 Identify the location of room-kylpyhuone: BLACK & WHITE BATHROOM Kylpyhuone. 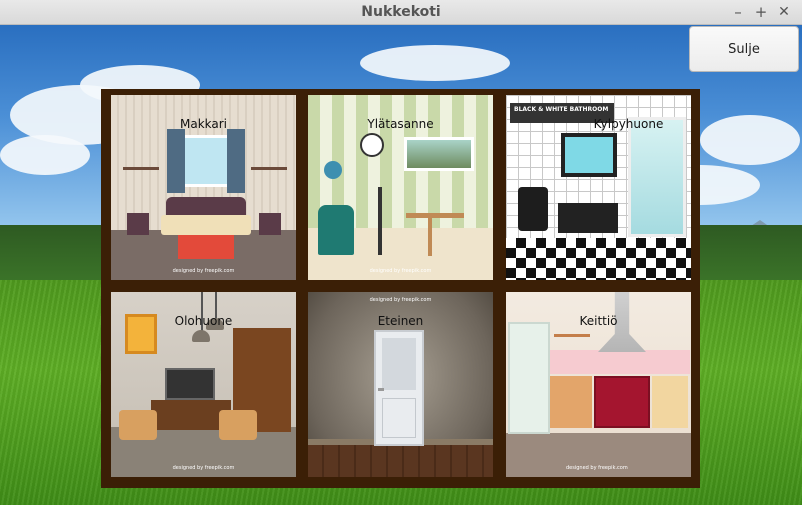
(598, 187).